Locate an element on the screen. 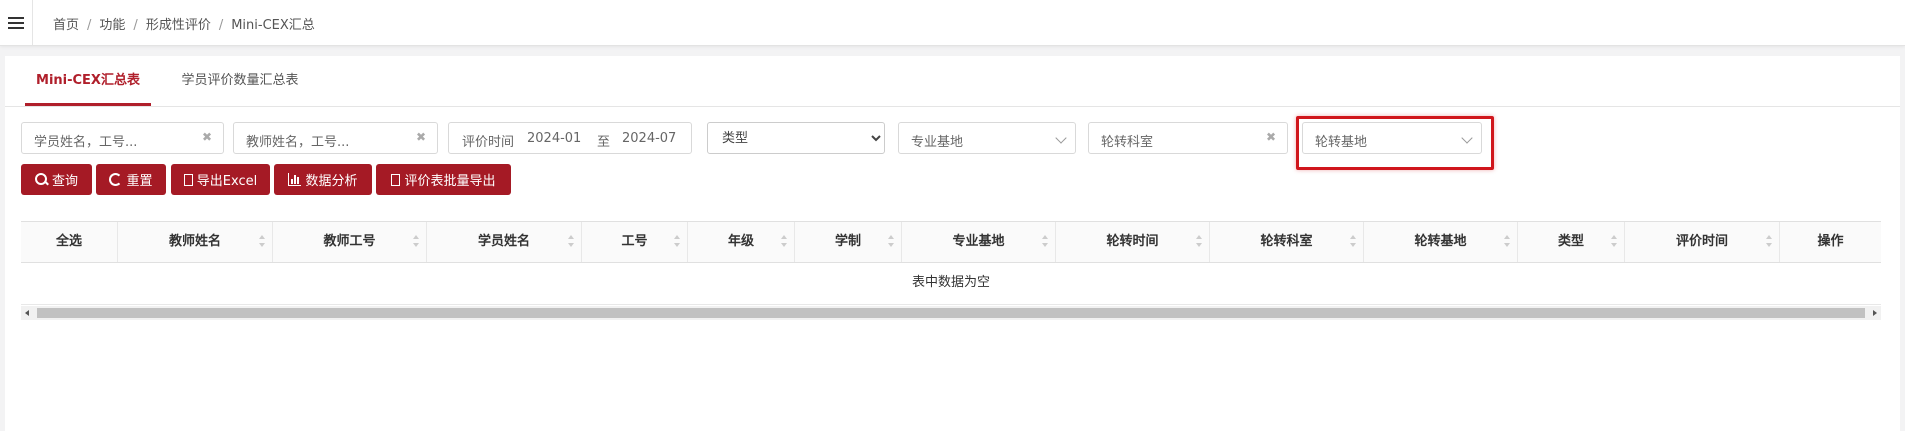 The width and height of the screenshot is (1905, 431). column-header-program-length: 学制 is located at coordinates (848, 242).